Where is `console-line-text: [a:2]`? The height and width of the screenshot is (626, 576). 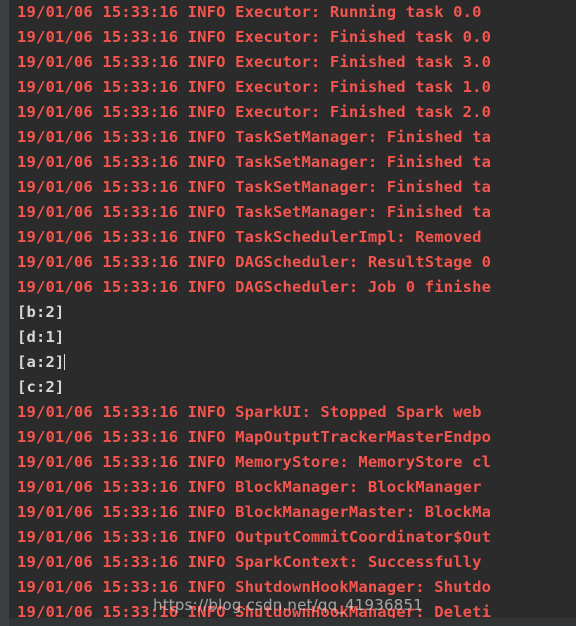 console-line-text: [a:2] is located at coordinates (41, 362).